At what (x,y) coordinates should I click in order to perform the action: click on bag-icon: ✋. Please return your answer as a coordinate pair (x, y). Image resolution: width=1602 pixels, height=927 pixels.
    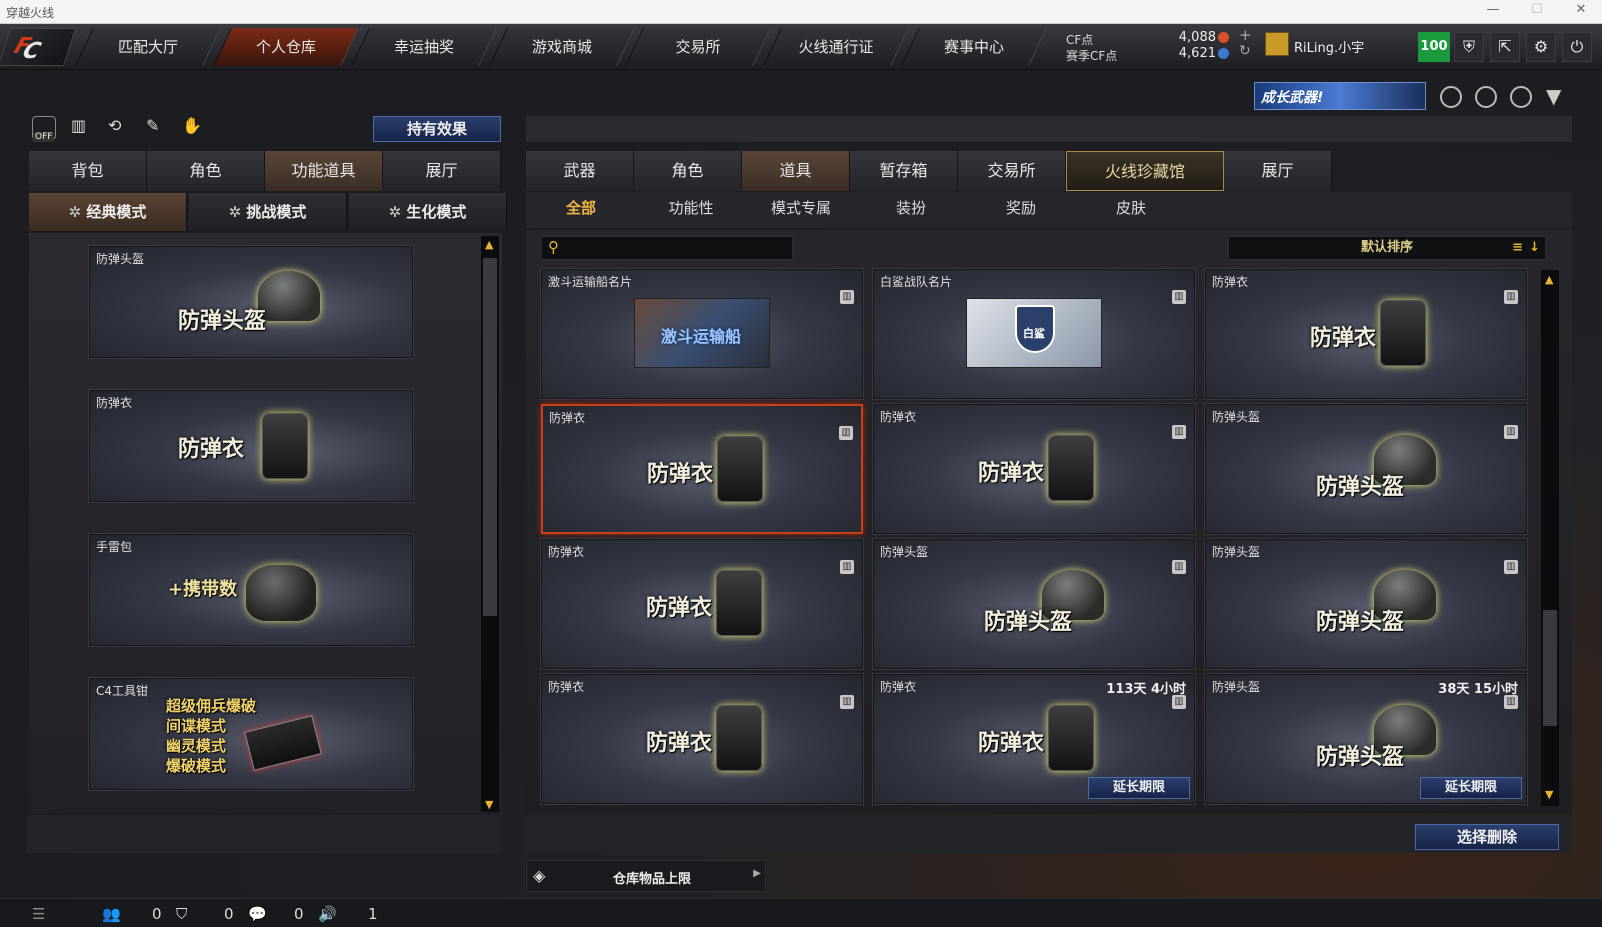
    Looking at the image, I should click on (192, 125).